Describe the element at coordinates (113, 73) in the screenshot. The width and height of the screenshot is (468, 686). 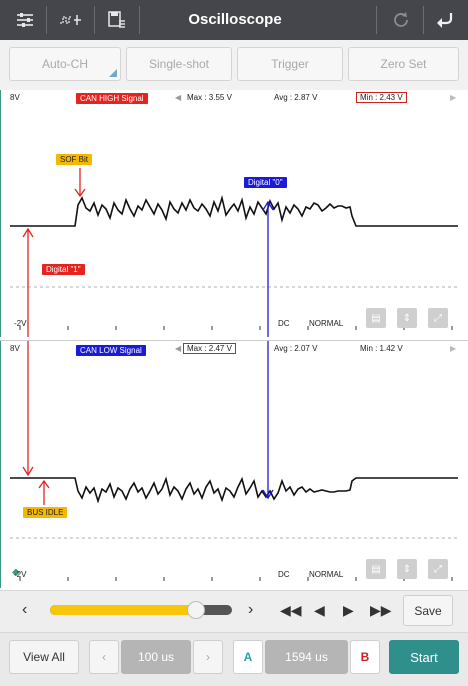
I see `dropdown-corner-icon` at that location.